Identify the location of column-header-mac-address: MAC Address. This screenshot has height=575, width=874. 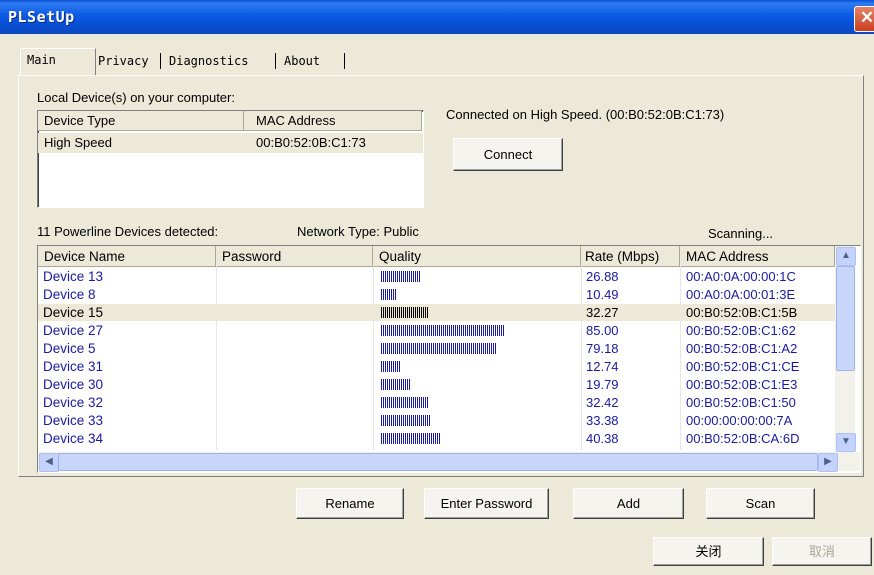
(333, 121).